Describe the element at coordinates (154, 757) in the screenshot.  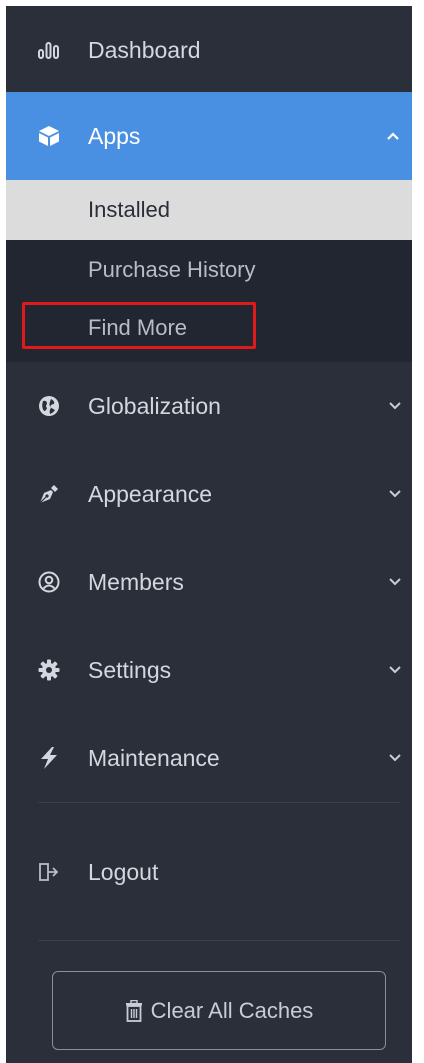
I see `sidebar-item-label: Maintenance` at that location.